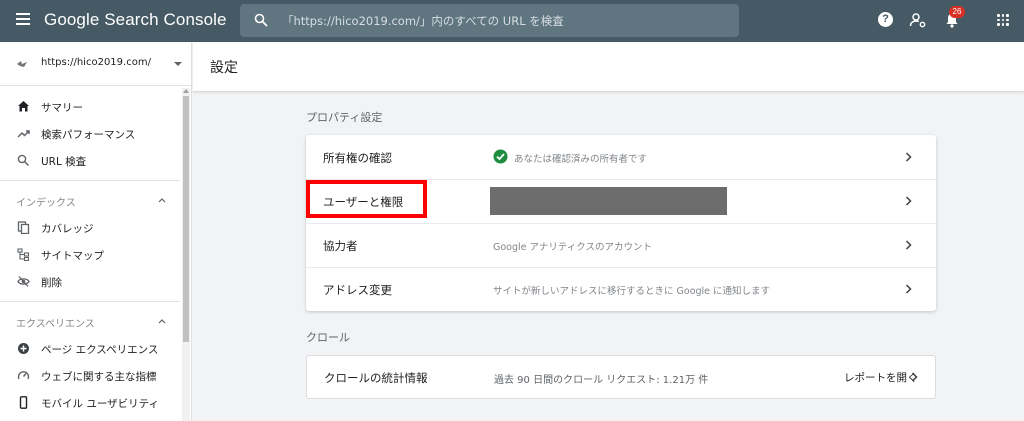  Describe the element at coordinates (46, 203) in the screenshot. I see `sidebar-section-title: インデックス` at that location.